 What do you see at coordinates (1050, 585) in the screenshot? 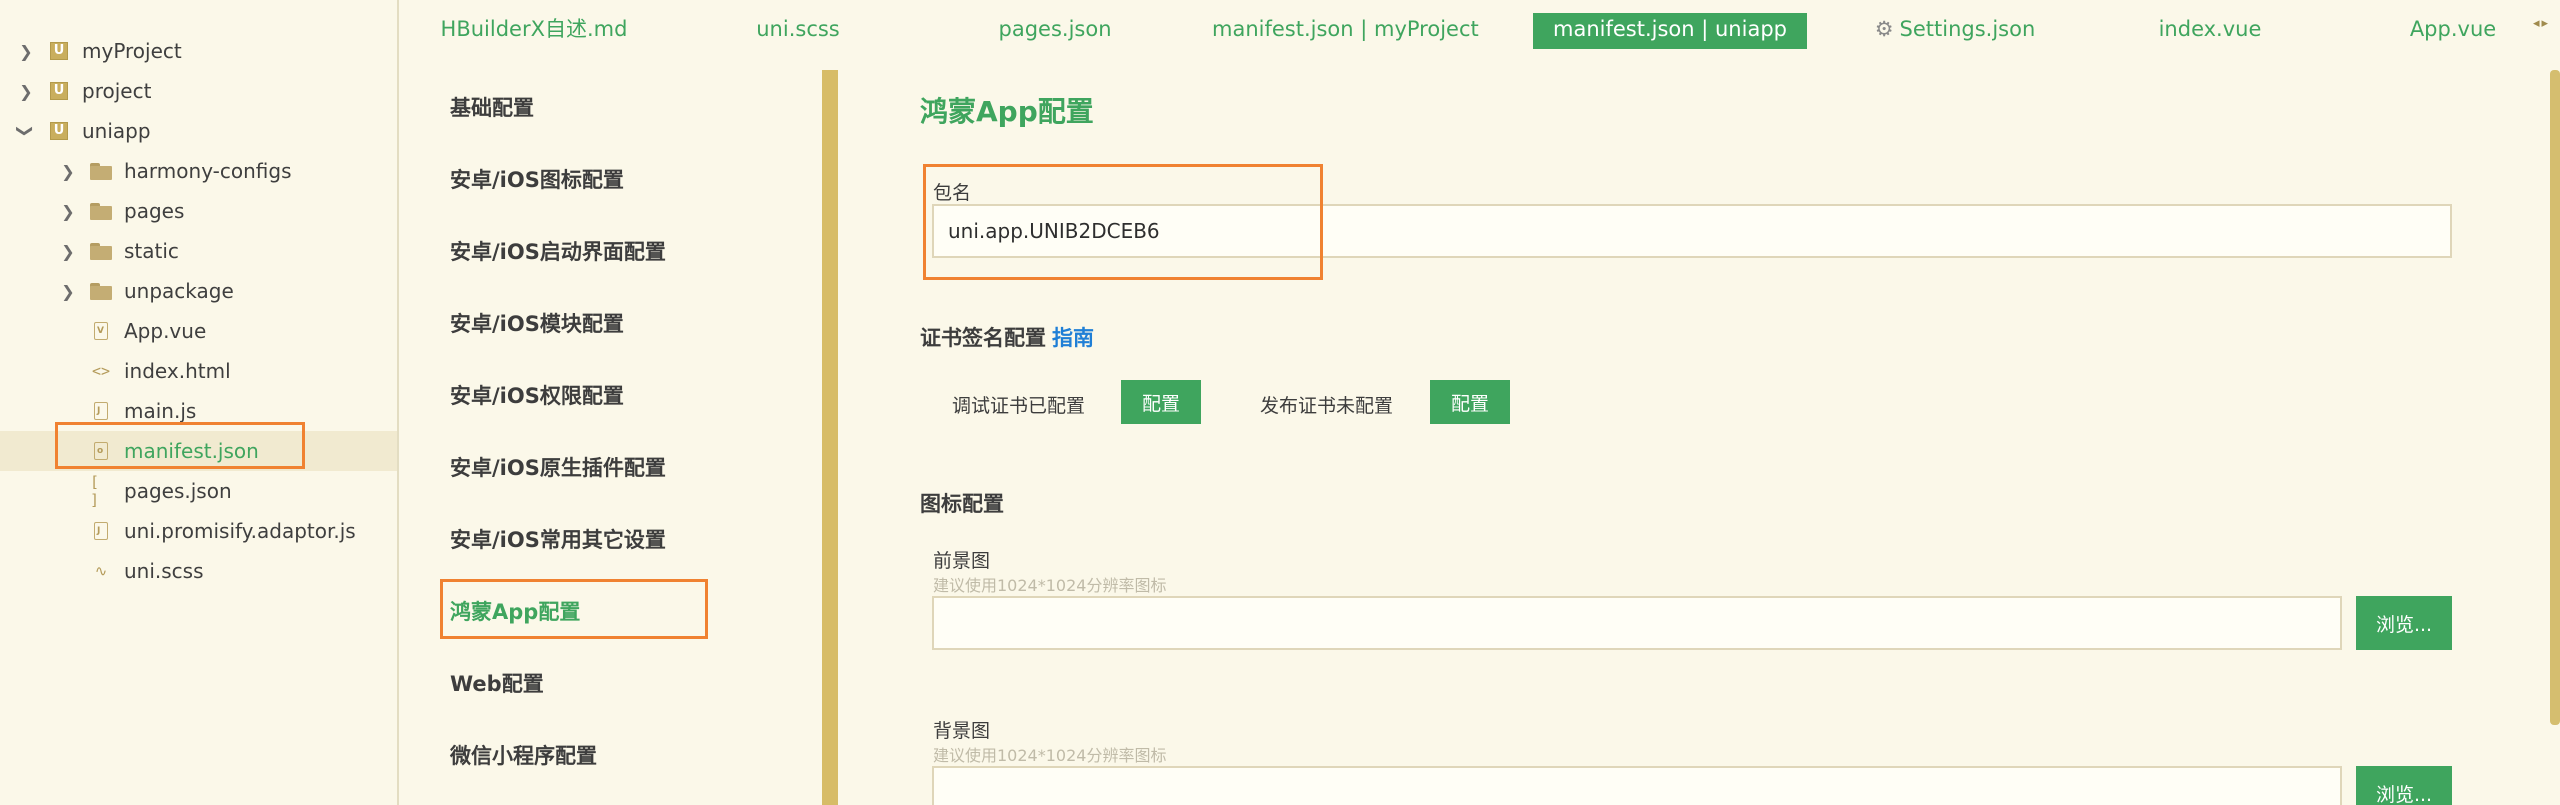
I see `foreground-hint: 建议使用1024*1024分辨率图标` at bounding box center [1050, 585].